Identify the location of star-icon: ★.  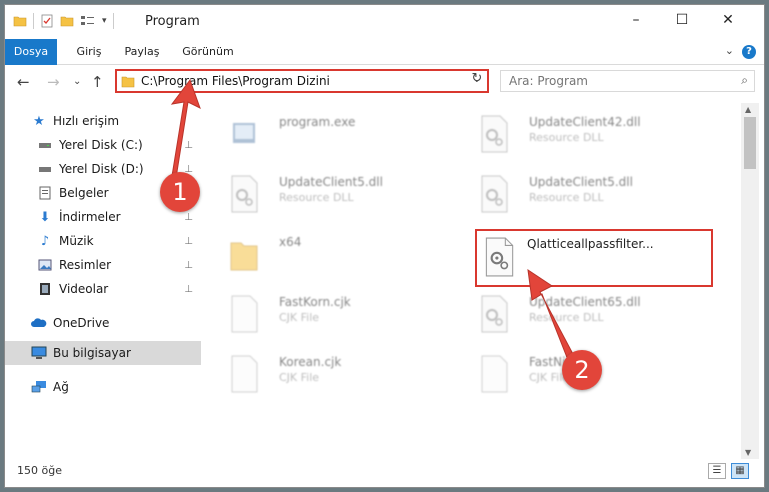
(39, 121).